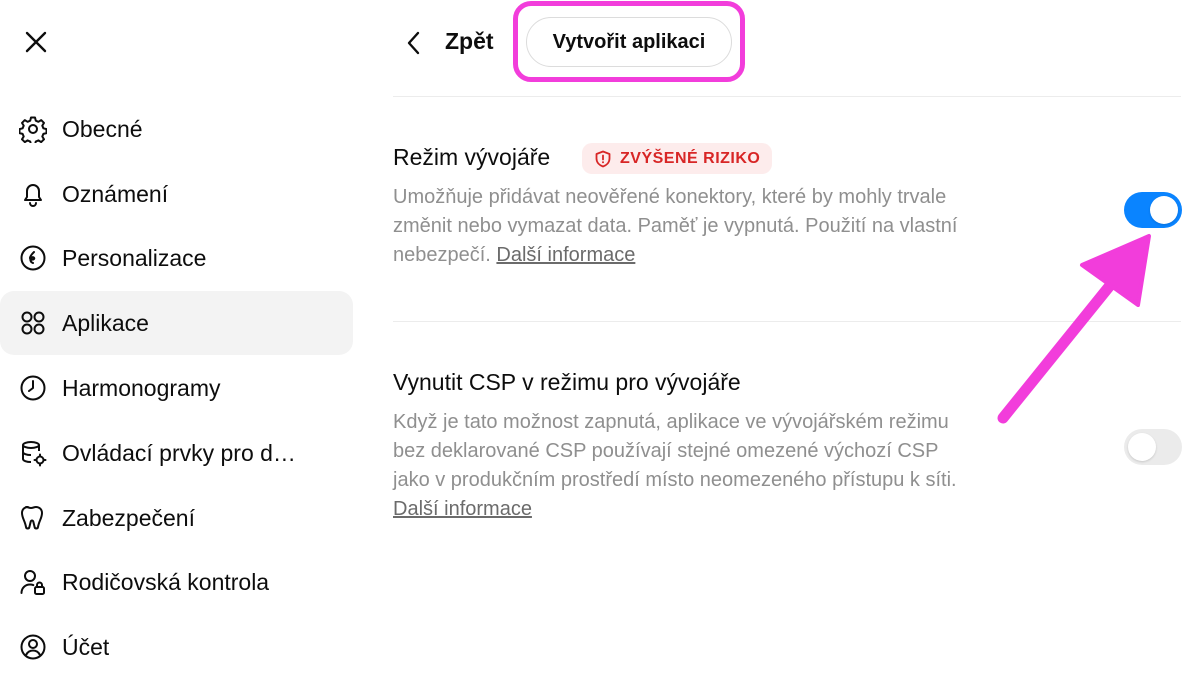 The image size is (1202, 688). I want to click on close-icon, so click(36, 42).